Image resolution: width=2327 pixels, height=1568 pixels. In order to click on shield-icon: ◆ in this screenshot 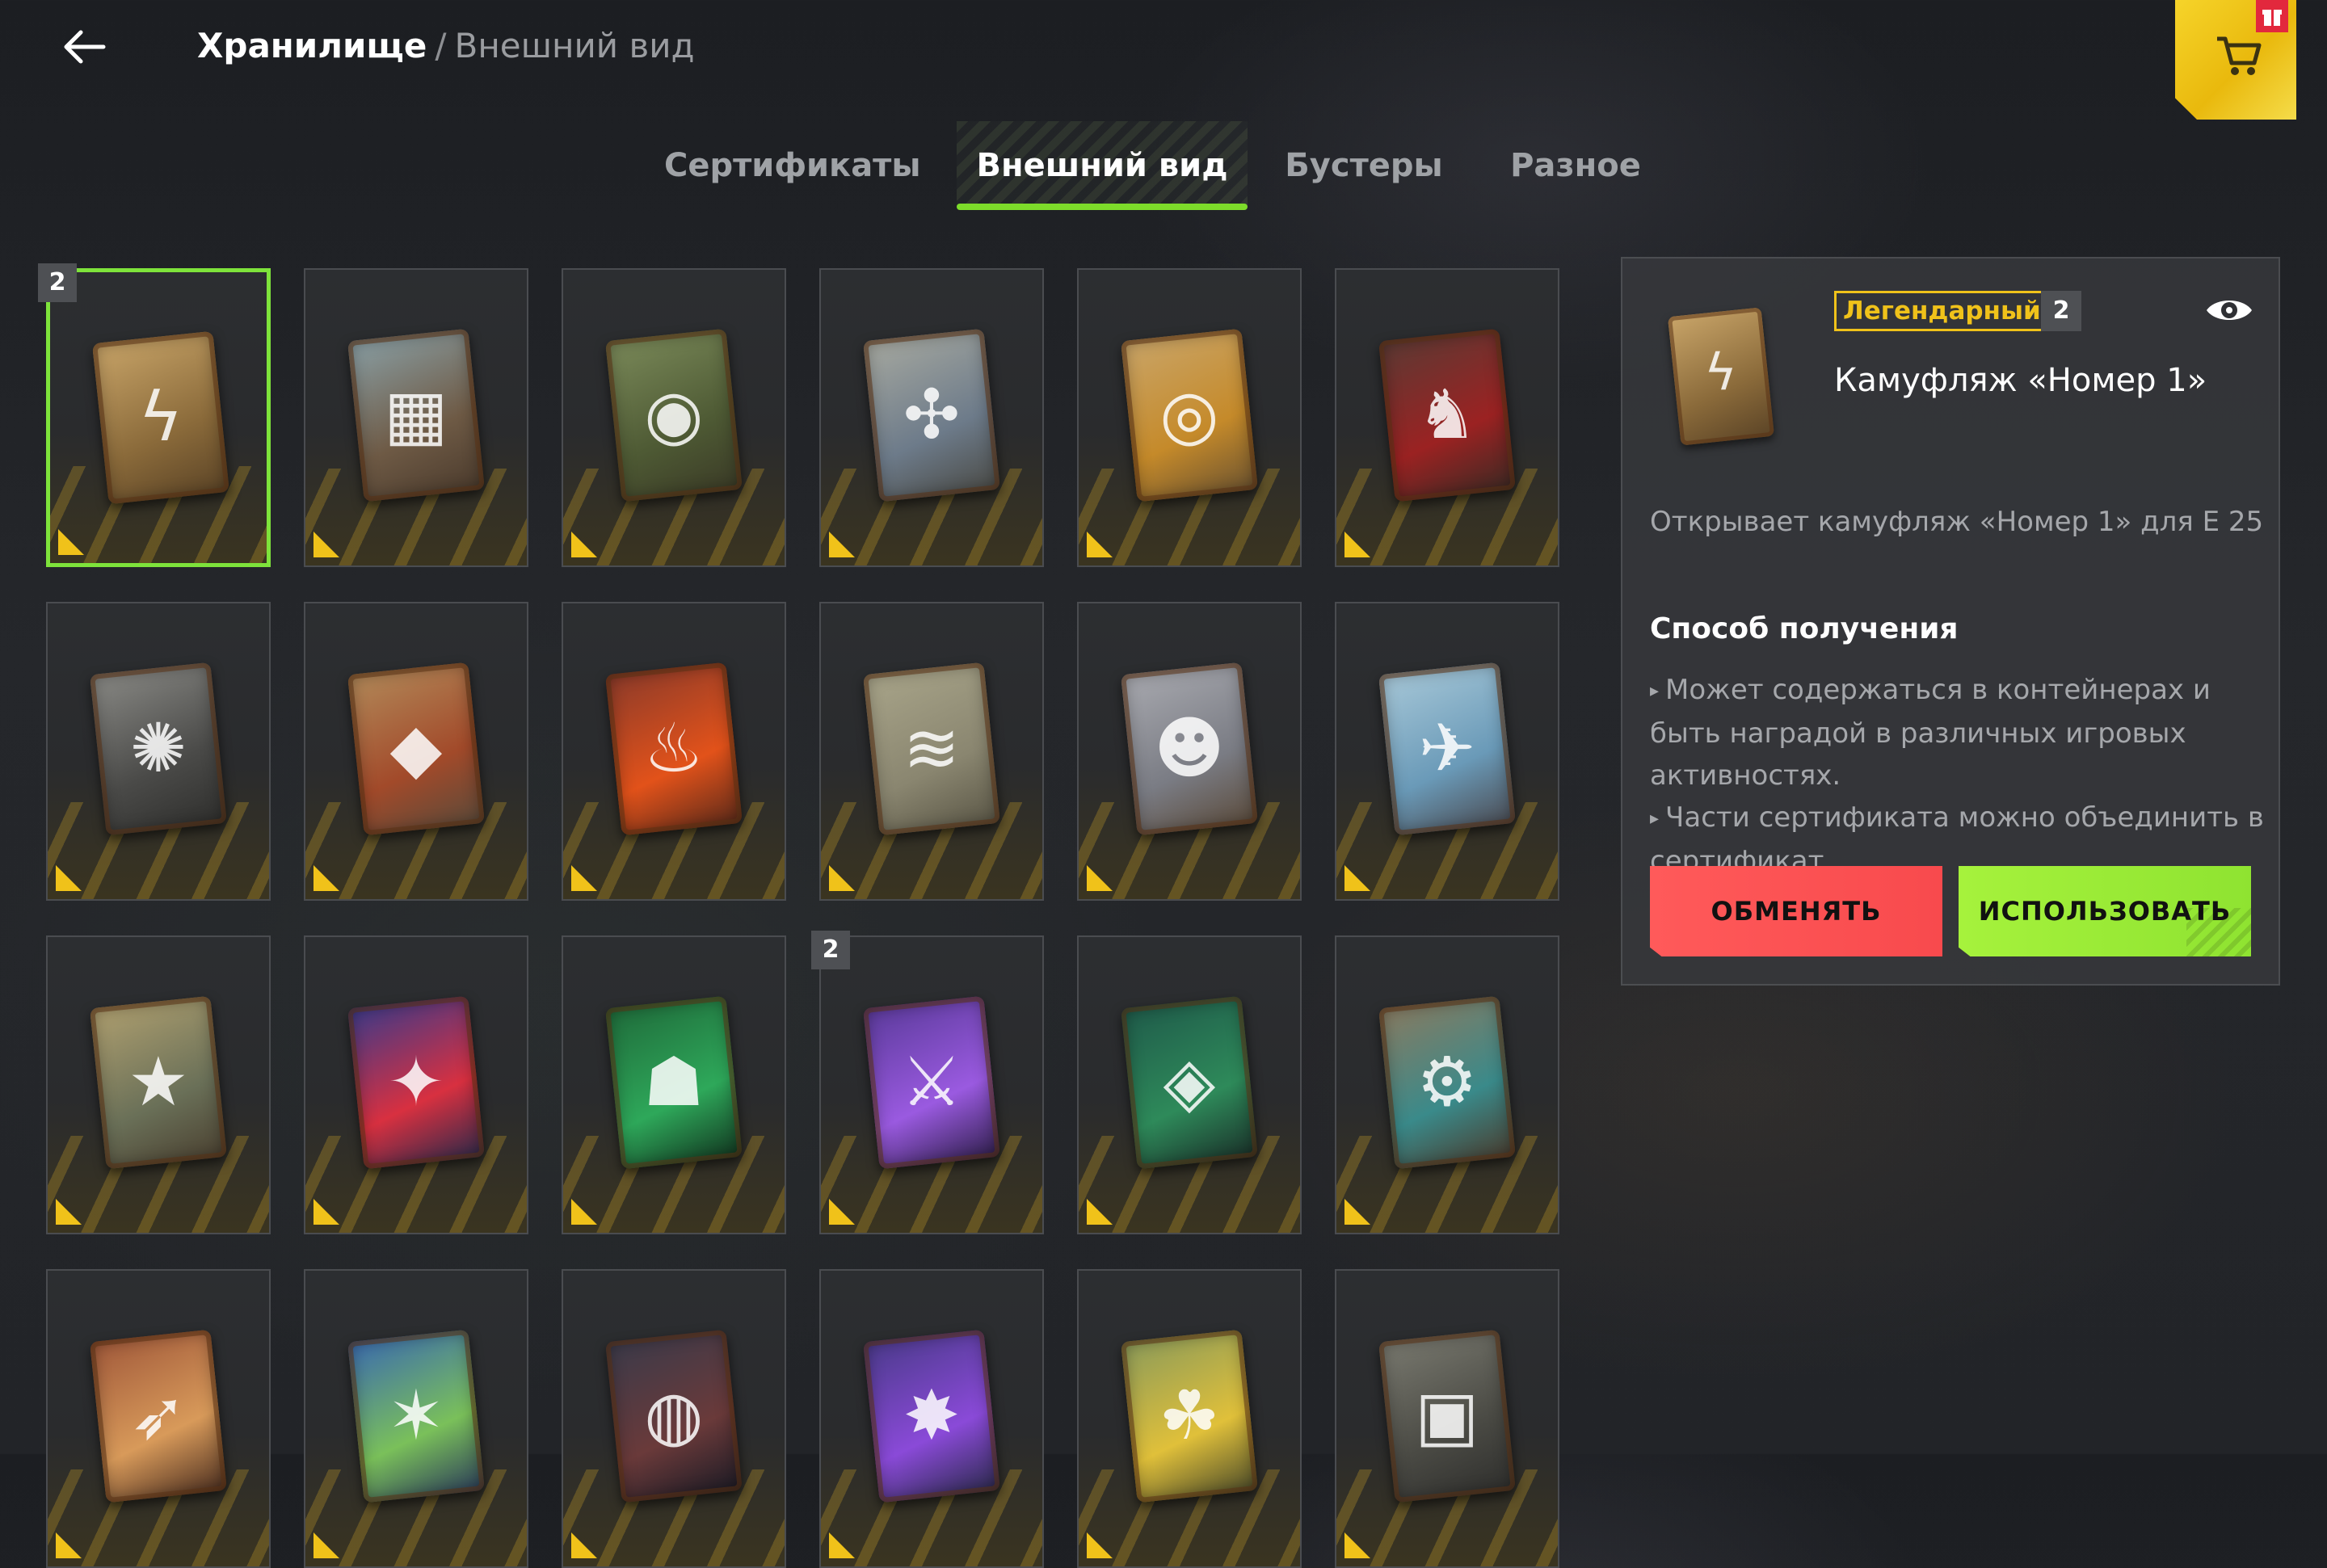, I will do `click(416, 748)`.